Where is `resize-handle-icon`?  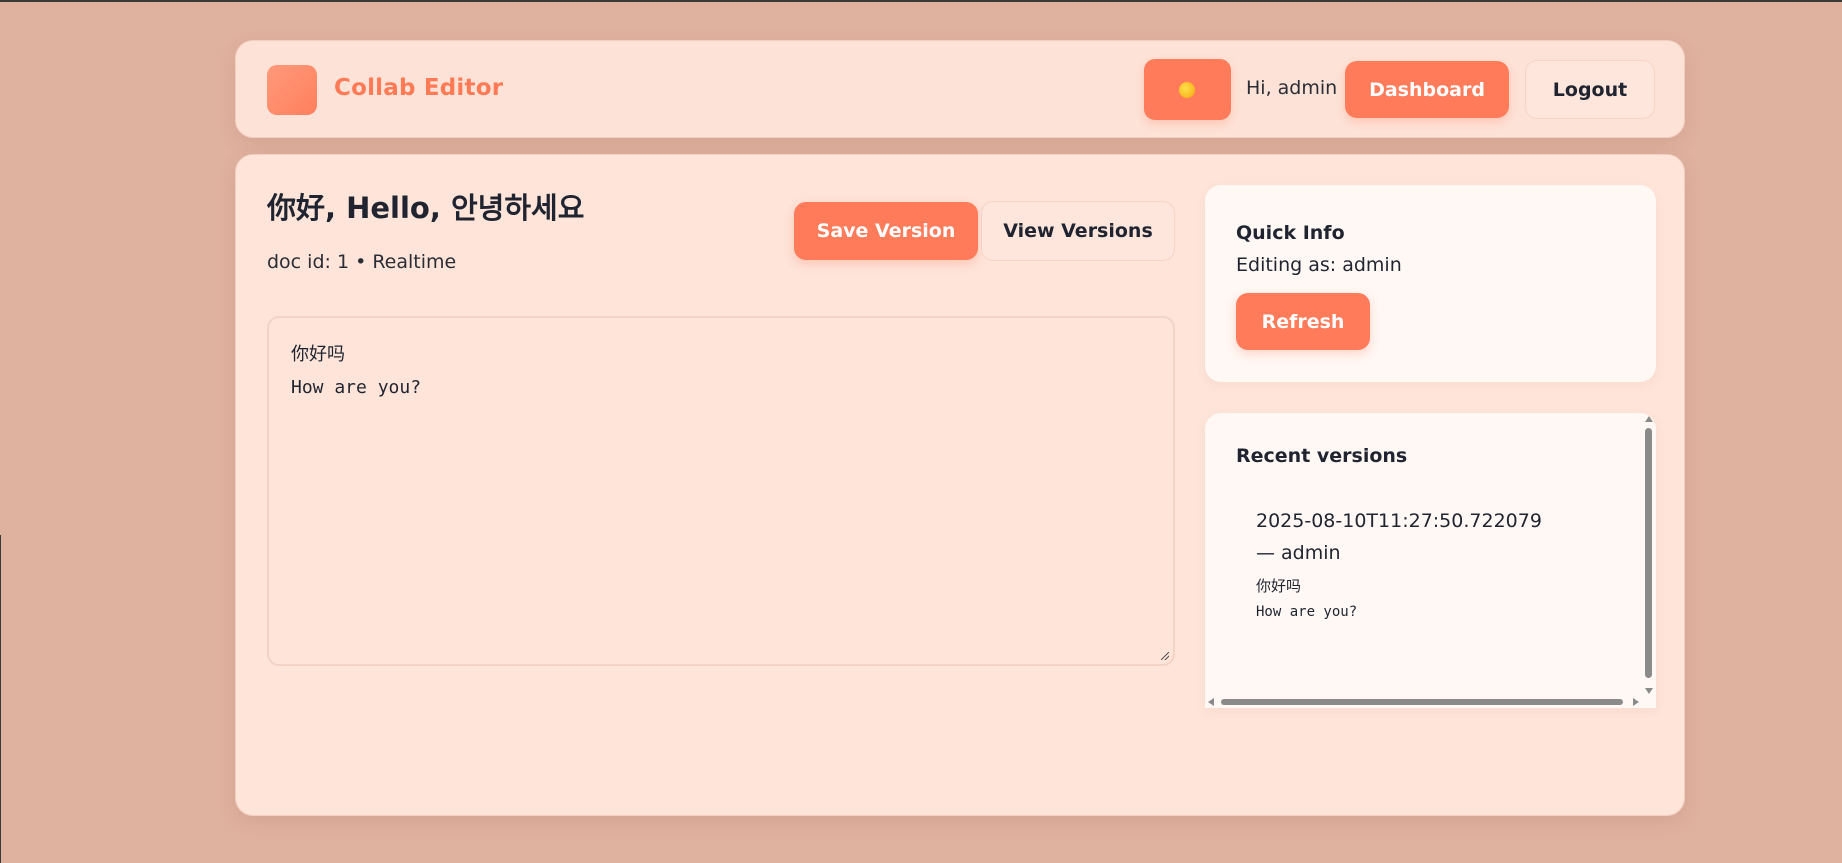
resize-handle-icon is located at coordinates (1165, 656).